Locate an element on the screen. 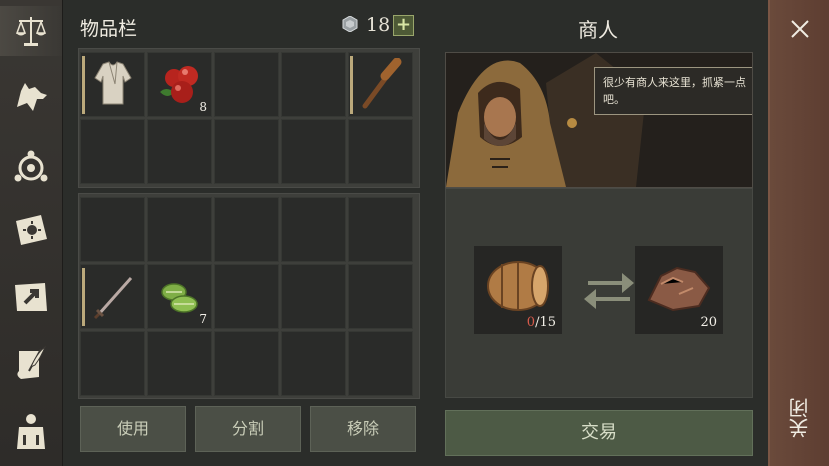  sun-book-icon is located at coordinates (31, 230).